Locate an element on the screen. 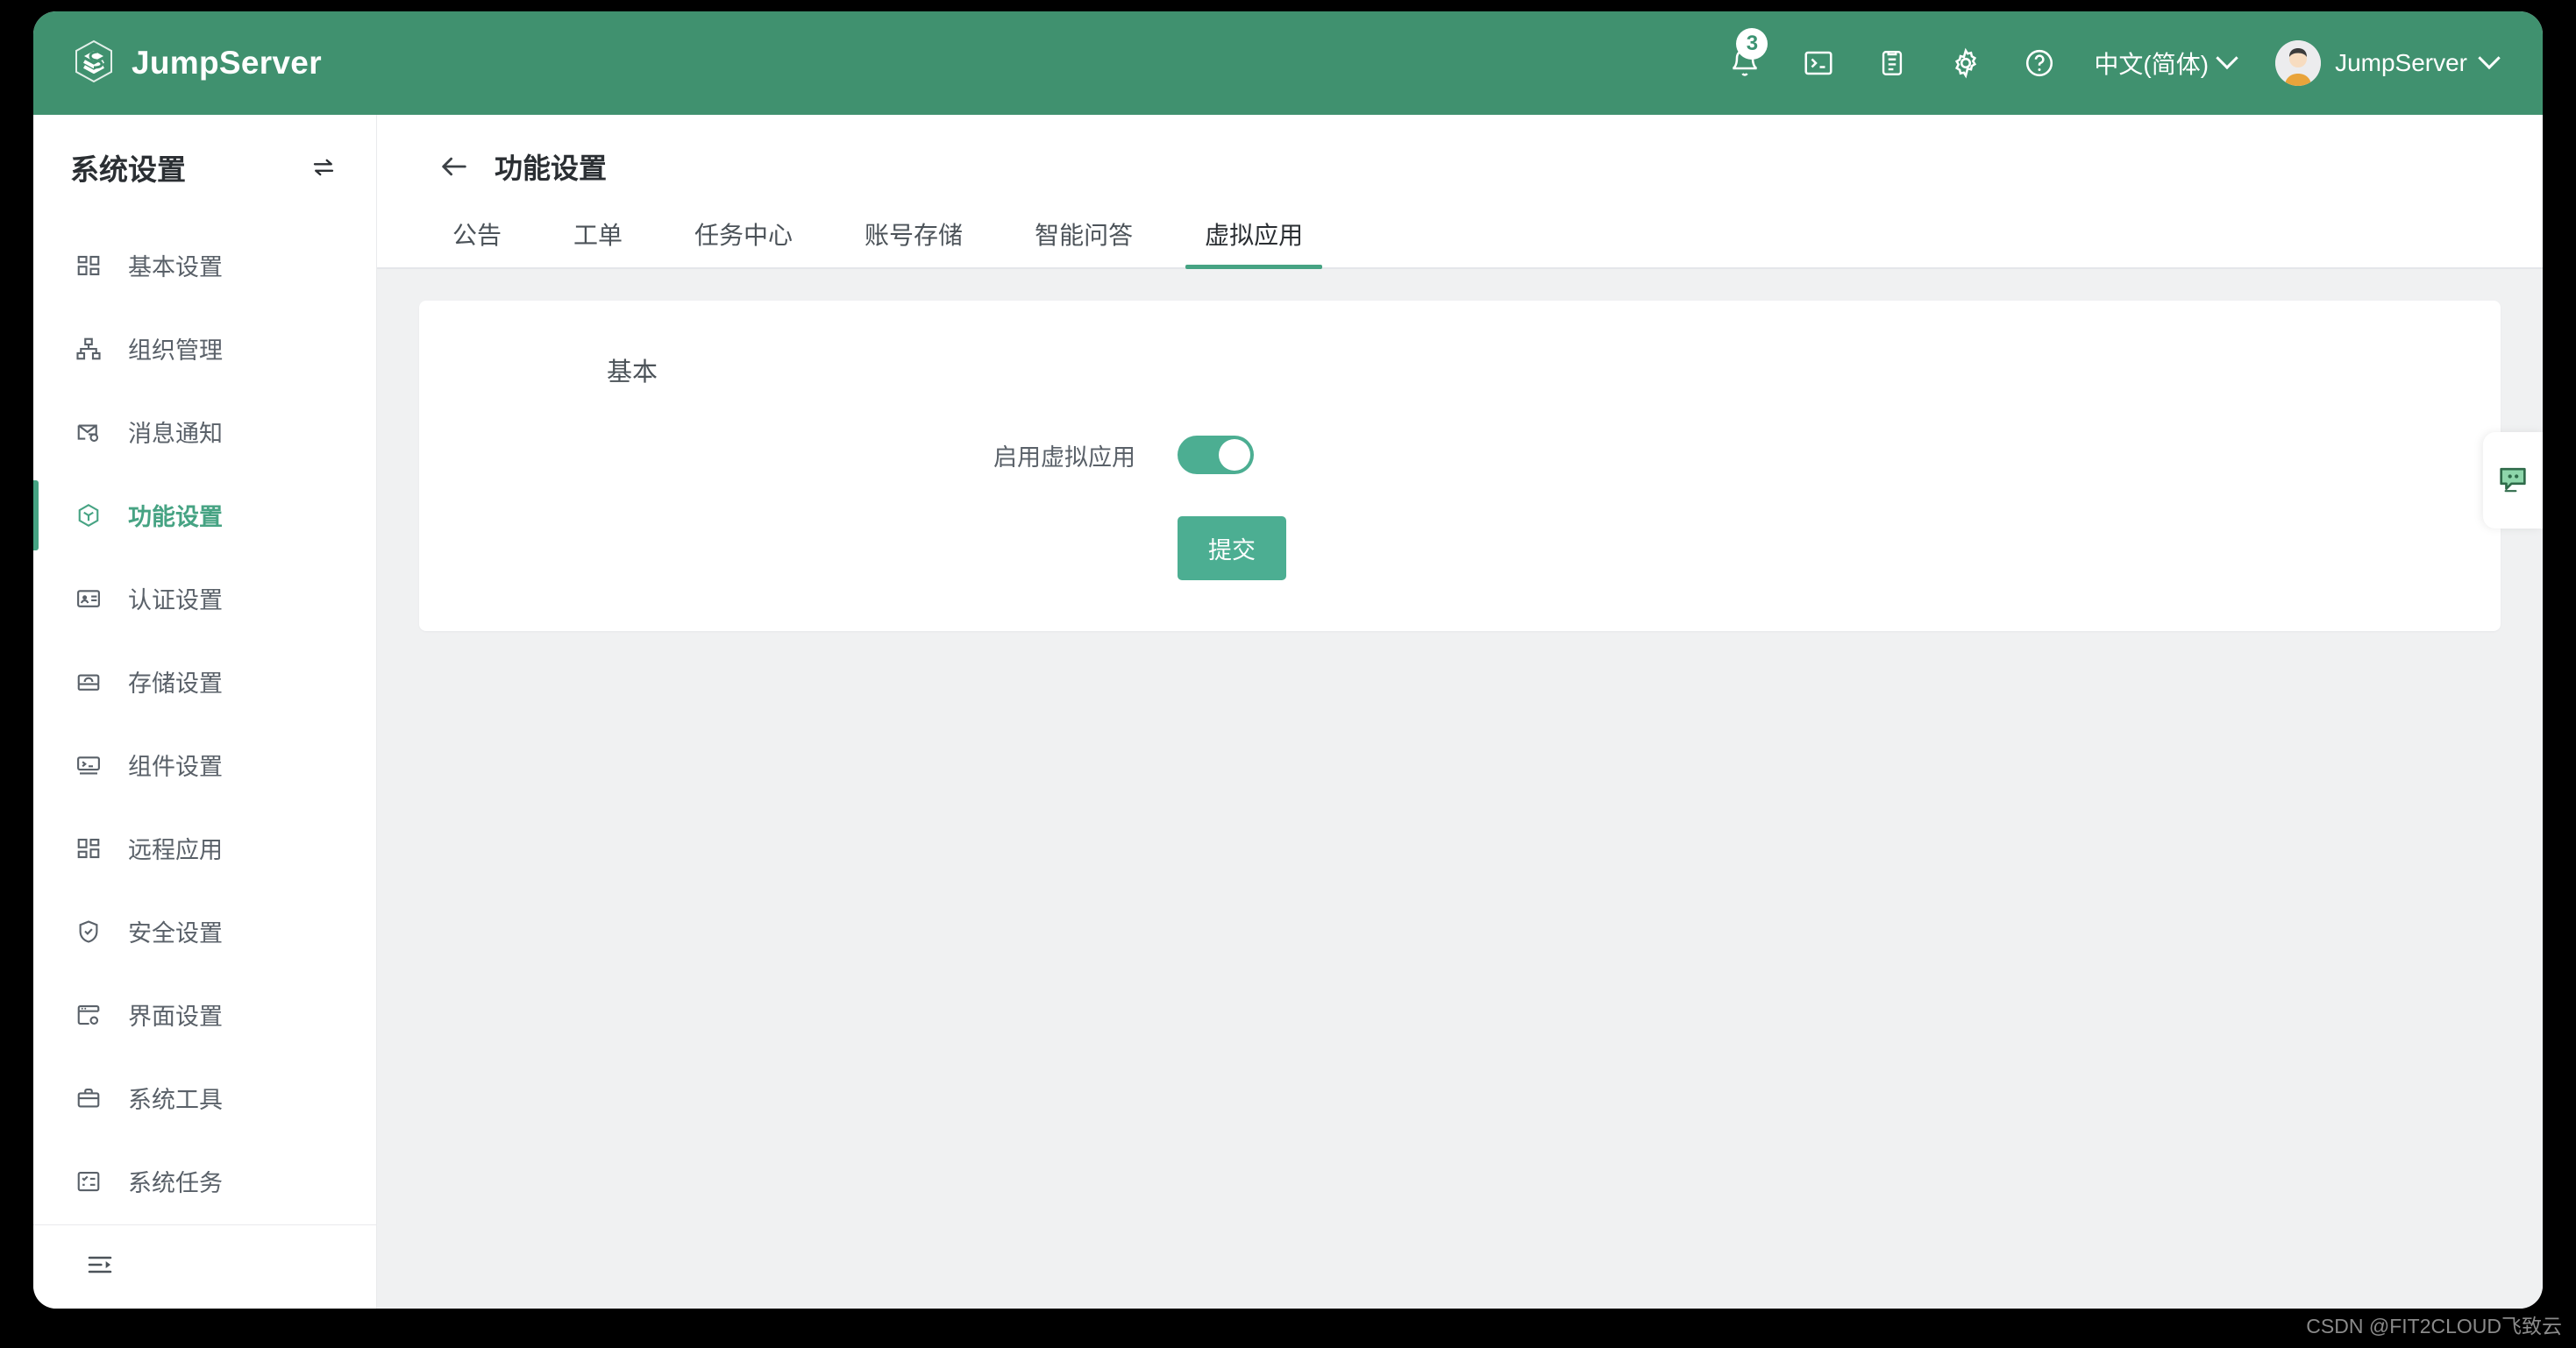 This screenshot has width=2576, height=1348. tab-task-center: 任务中心 is located at coordinates (743, 241).